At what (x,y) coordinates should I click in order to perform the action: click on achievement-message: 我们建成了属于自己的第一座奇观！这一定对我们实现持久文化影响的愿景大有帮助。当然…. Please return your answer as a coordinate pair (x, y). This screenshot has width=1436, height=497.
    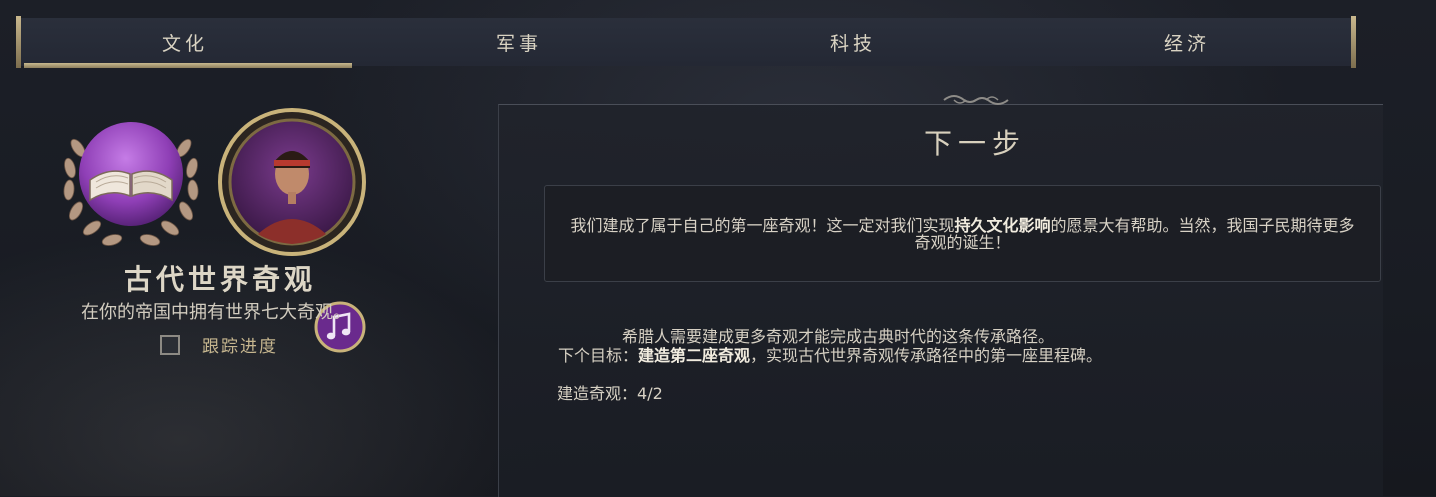
    Looking at the image, I should click on (962, 233).